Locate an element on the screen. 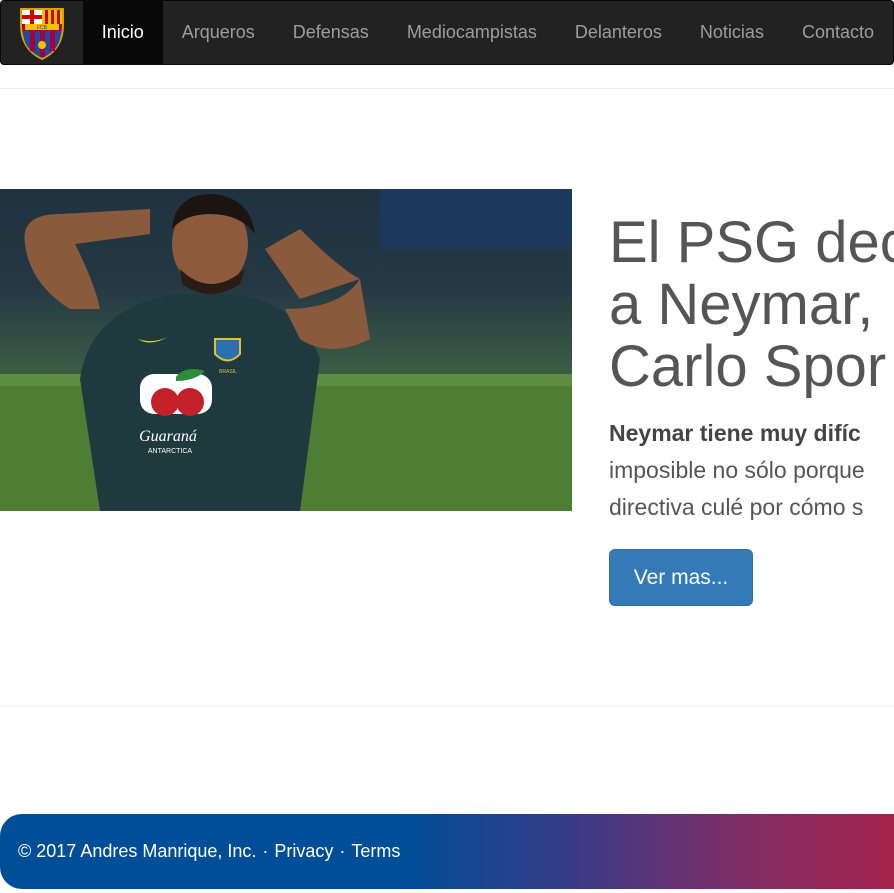 The width and height of the screenshot is (894, 893). crest-text: FCB is located at coordinates (42, 28).